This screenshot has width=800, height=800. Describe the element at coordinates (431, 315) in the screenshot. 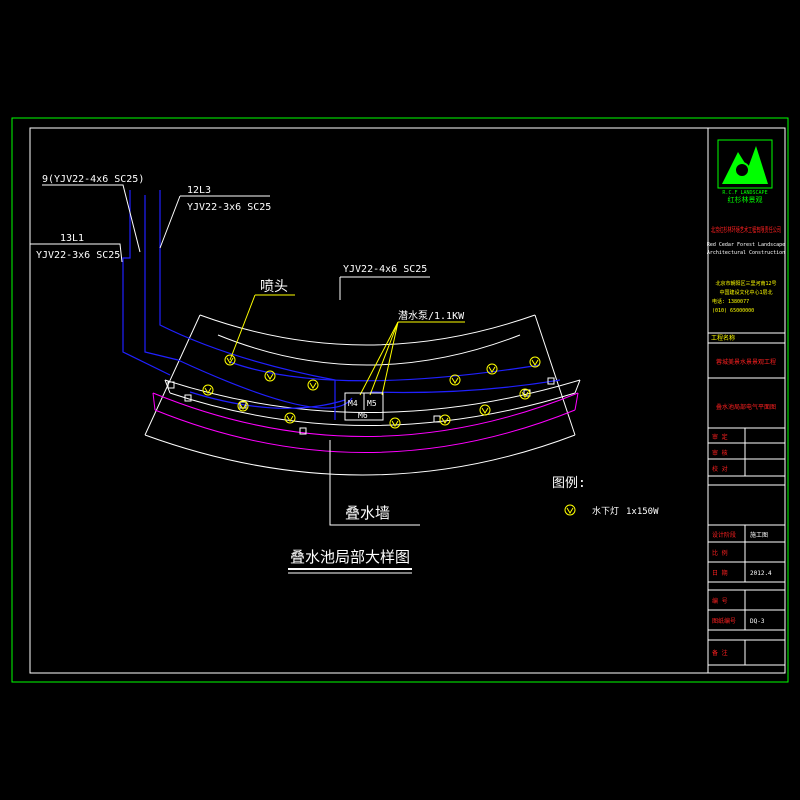

I see `pump-label: 潜水泵/1.1KW` at that location.